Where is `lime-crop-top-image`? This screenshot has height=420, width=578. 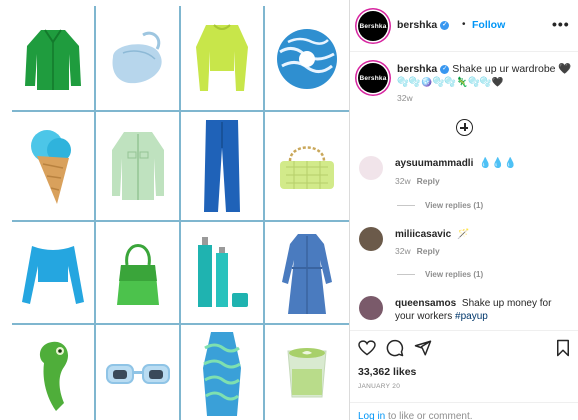 lime-crop-top-image is located at coordinates (222, 59).